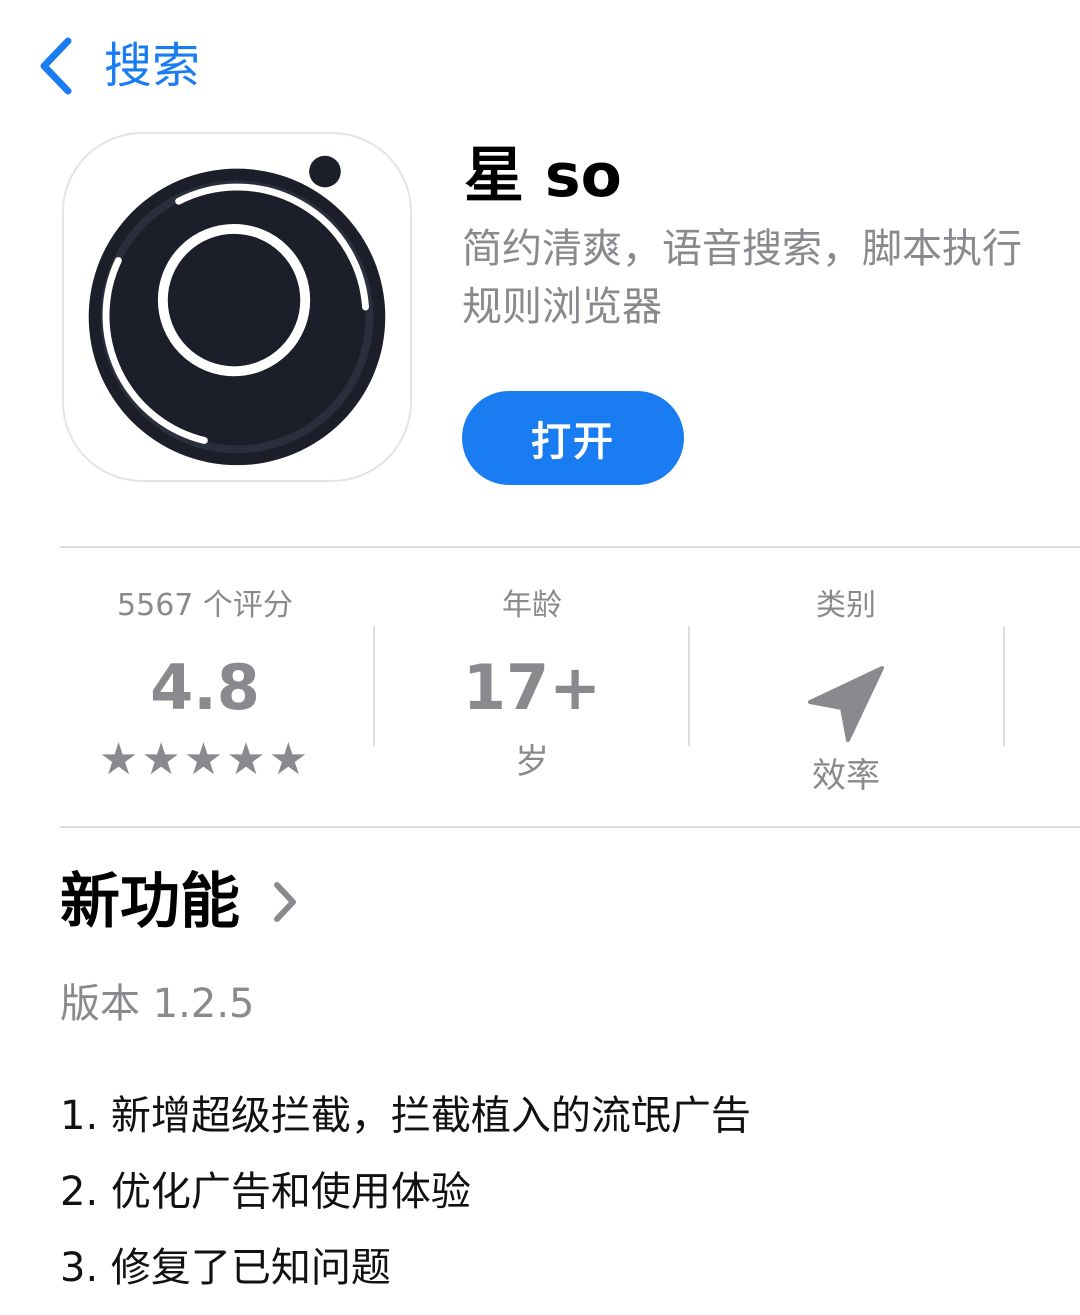  I want to click on ratings-count-label: 5567 个评分, so click(205, 605).